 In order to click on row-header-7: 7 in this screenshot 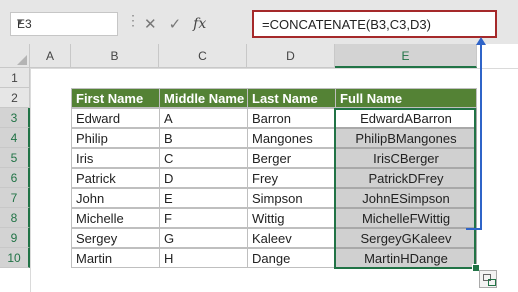, I will do `click(15, 198)`.